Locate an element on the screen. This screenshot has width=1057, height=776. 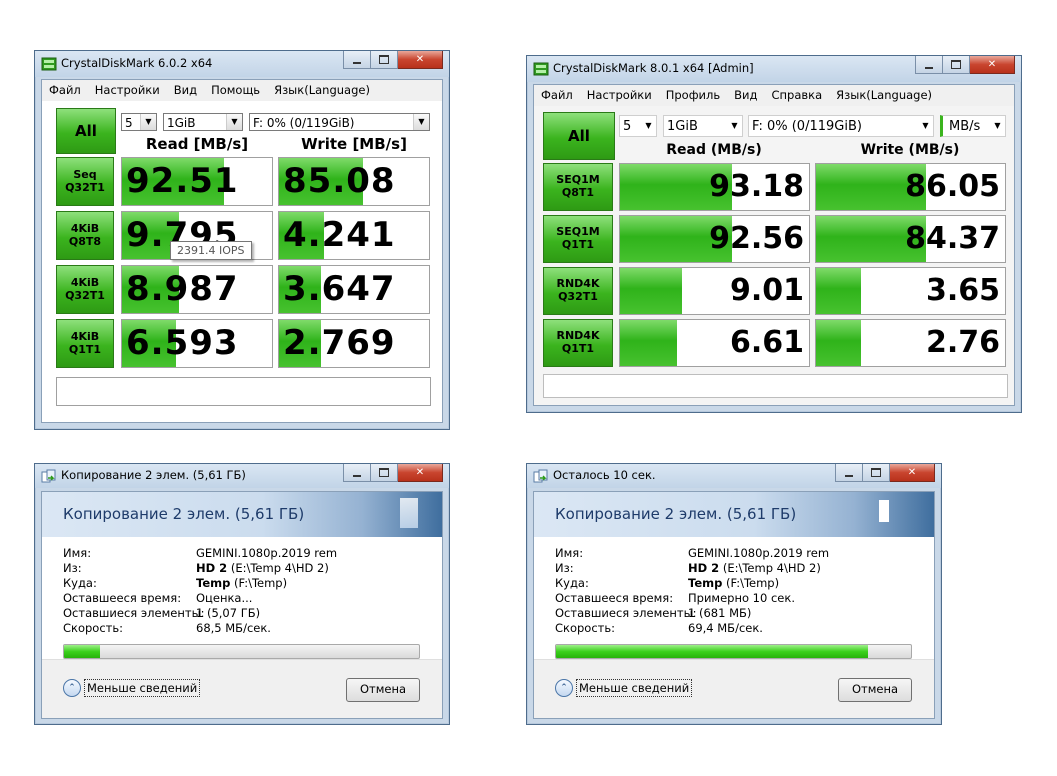
speed-value: 69,4 МБ/сек. is located at coordinates (725, 628).